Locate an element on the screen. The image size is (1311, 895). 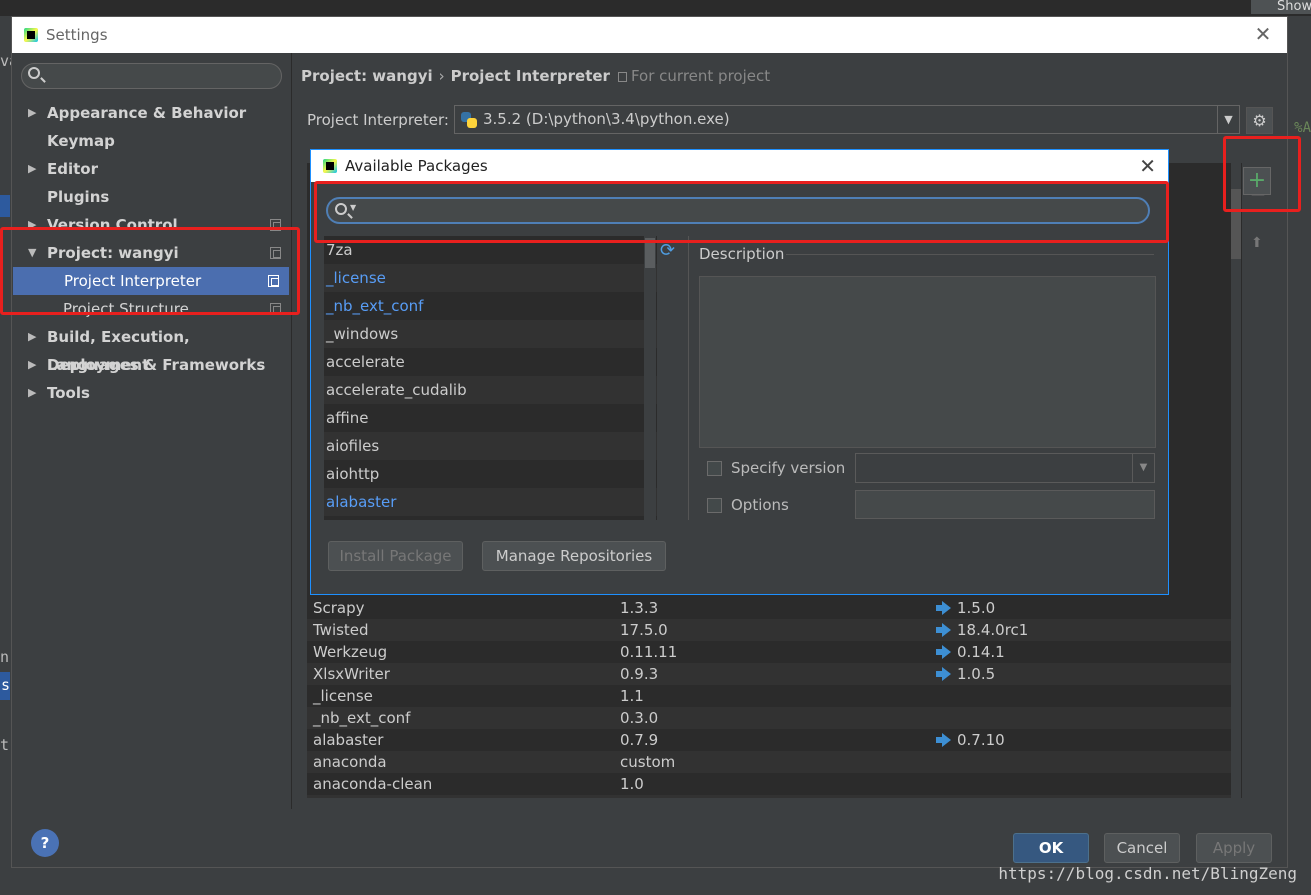
interpreter-label: Project Interpreter: is located at coordinates (378, 120).